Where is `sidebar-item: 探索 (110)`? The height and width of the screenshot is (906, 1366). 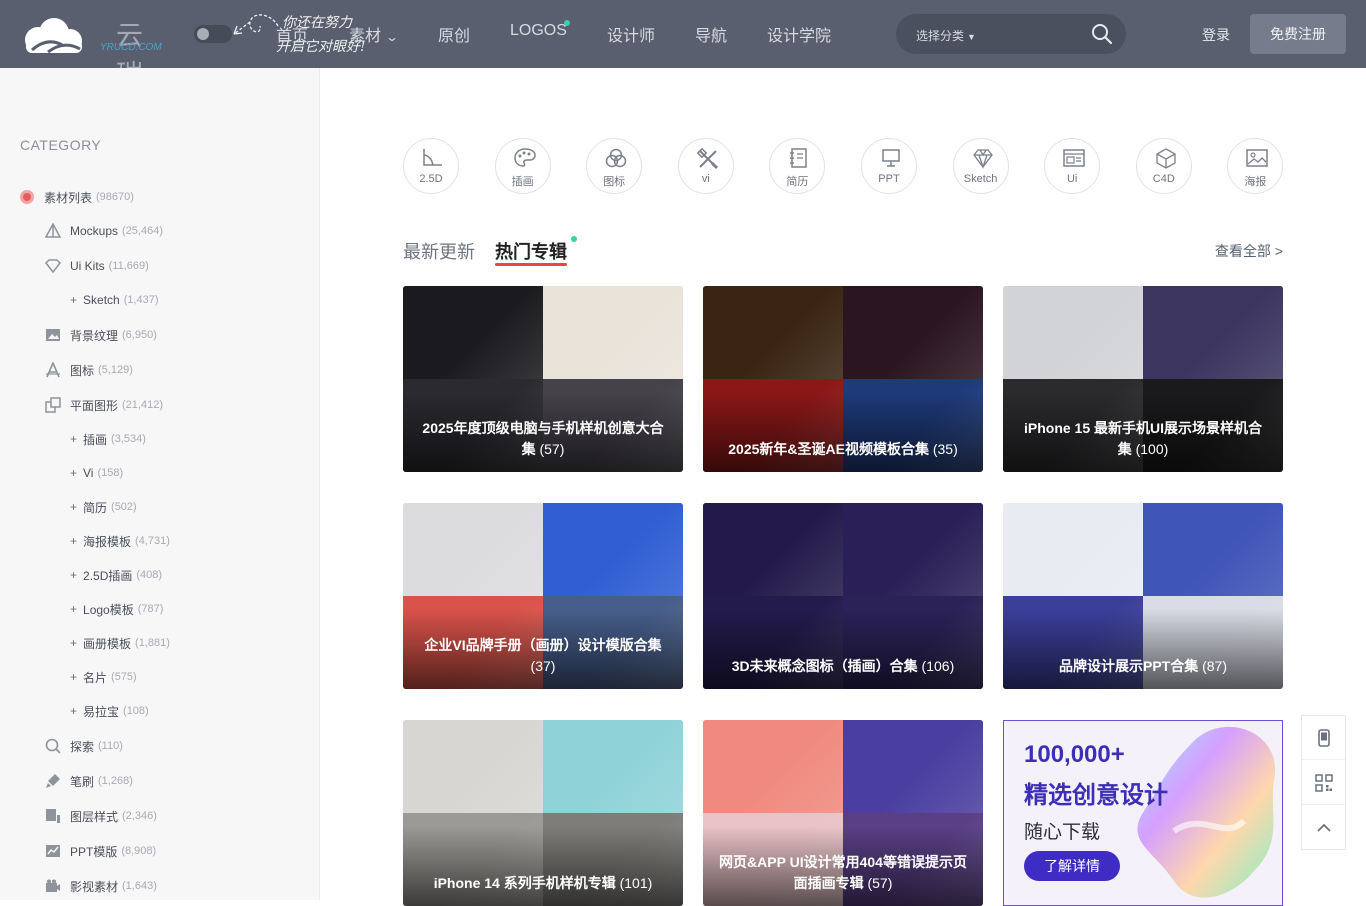 sidebar-item: 探索 (110) is located at coordinates (83, 746).